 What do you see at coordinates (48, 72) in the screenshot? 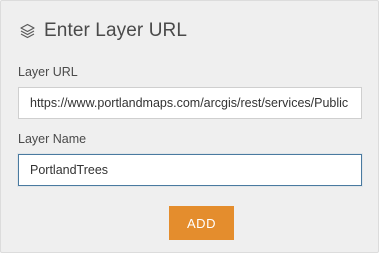
I see `layer-url-label: Layer URL` at bounding box center [48, 72].